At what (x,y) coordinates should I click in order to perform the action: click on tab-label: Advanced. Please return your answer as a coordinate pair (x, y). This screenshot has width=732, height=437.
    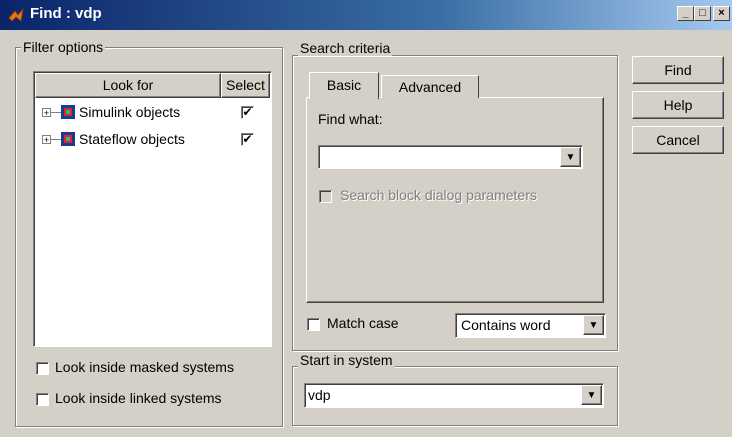
    Looking at the image, I should click on (430, 87).